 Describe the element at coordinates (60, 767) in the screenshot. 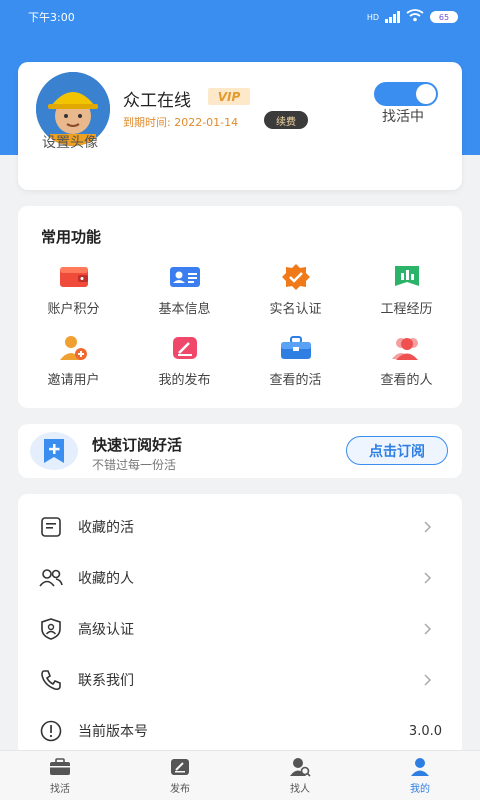

I see `briefcase-icon` at that location.